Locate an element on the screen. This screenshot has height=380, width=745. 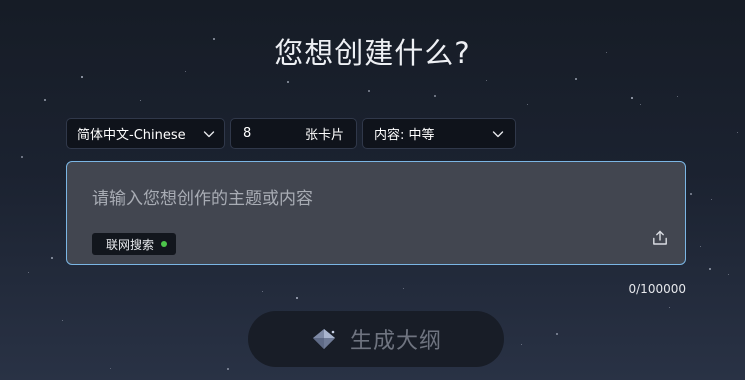
content-level-value: 内容: 中等 is located at coordinates (404, 135).